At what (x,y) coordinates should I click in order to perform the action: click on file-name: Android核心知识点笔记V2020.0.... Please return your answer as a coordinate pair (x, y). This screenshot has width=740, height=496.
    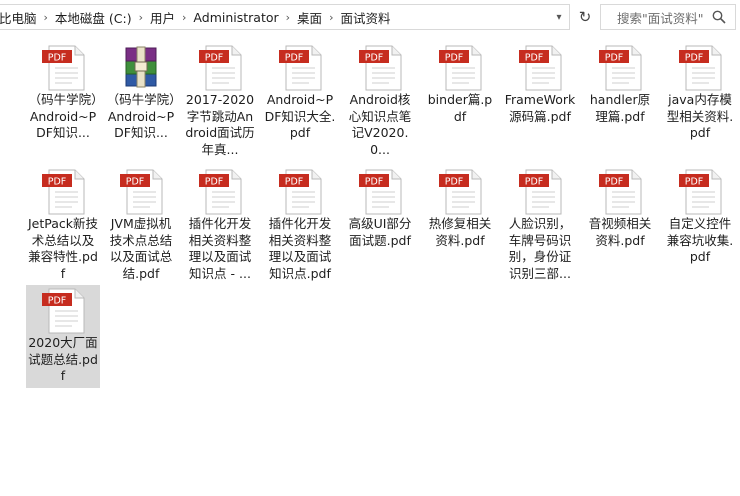
    Looking at the image, I should click on (380, 124).